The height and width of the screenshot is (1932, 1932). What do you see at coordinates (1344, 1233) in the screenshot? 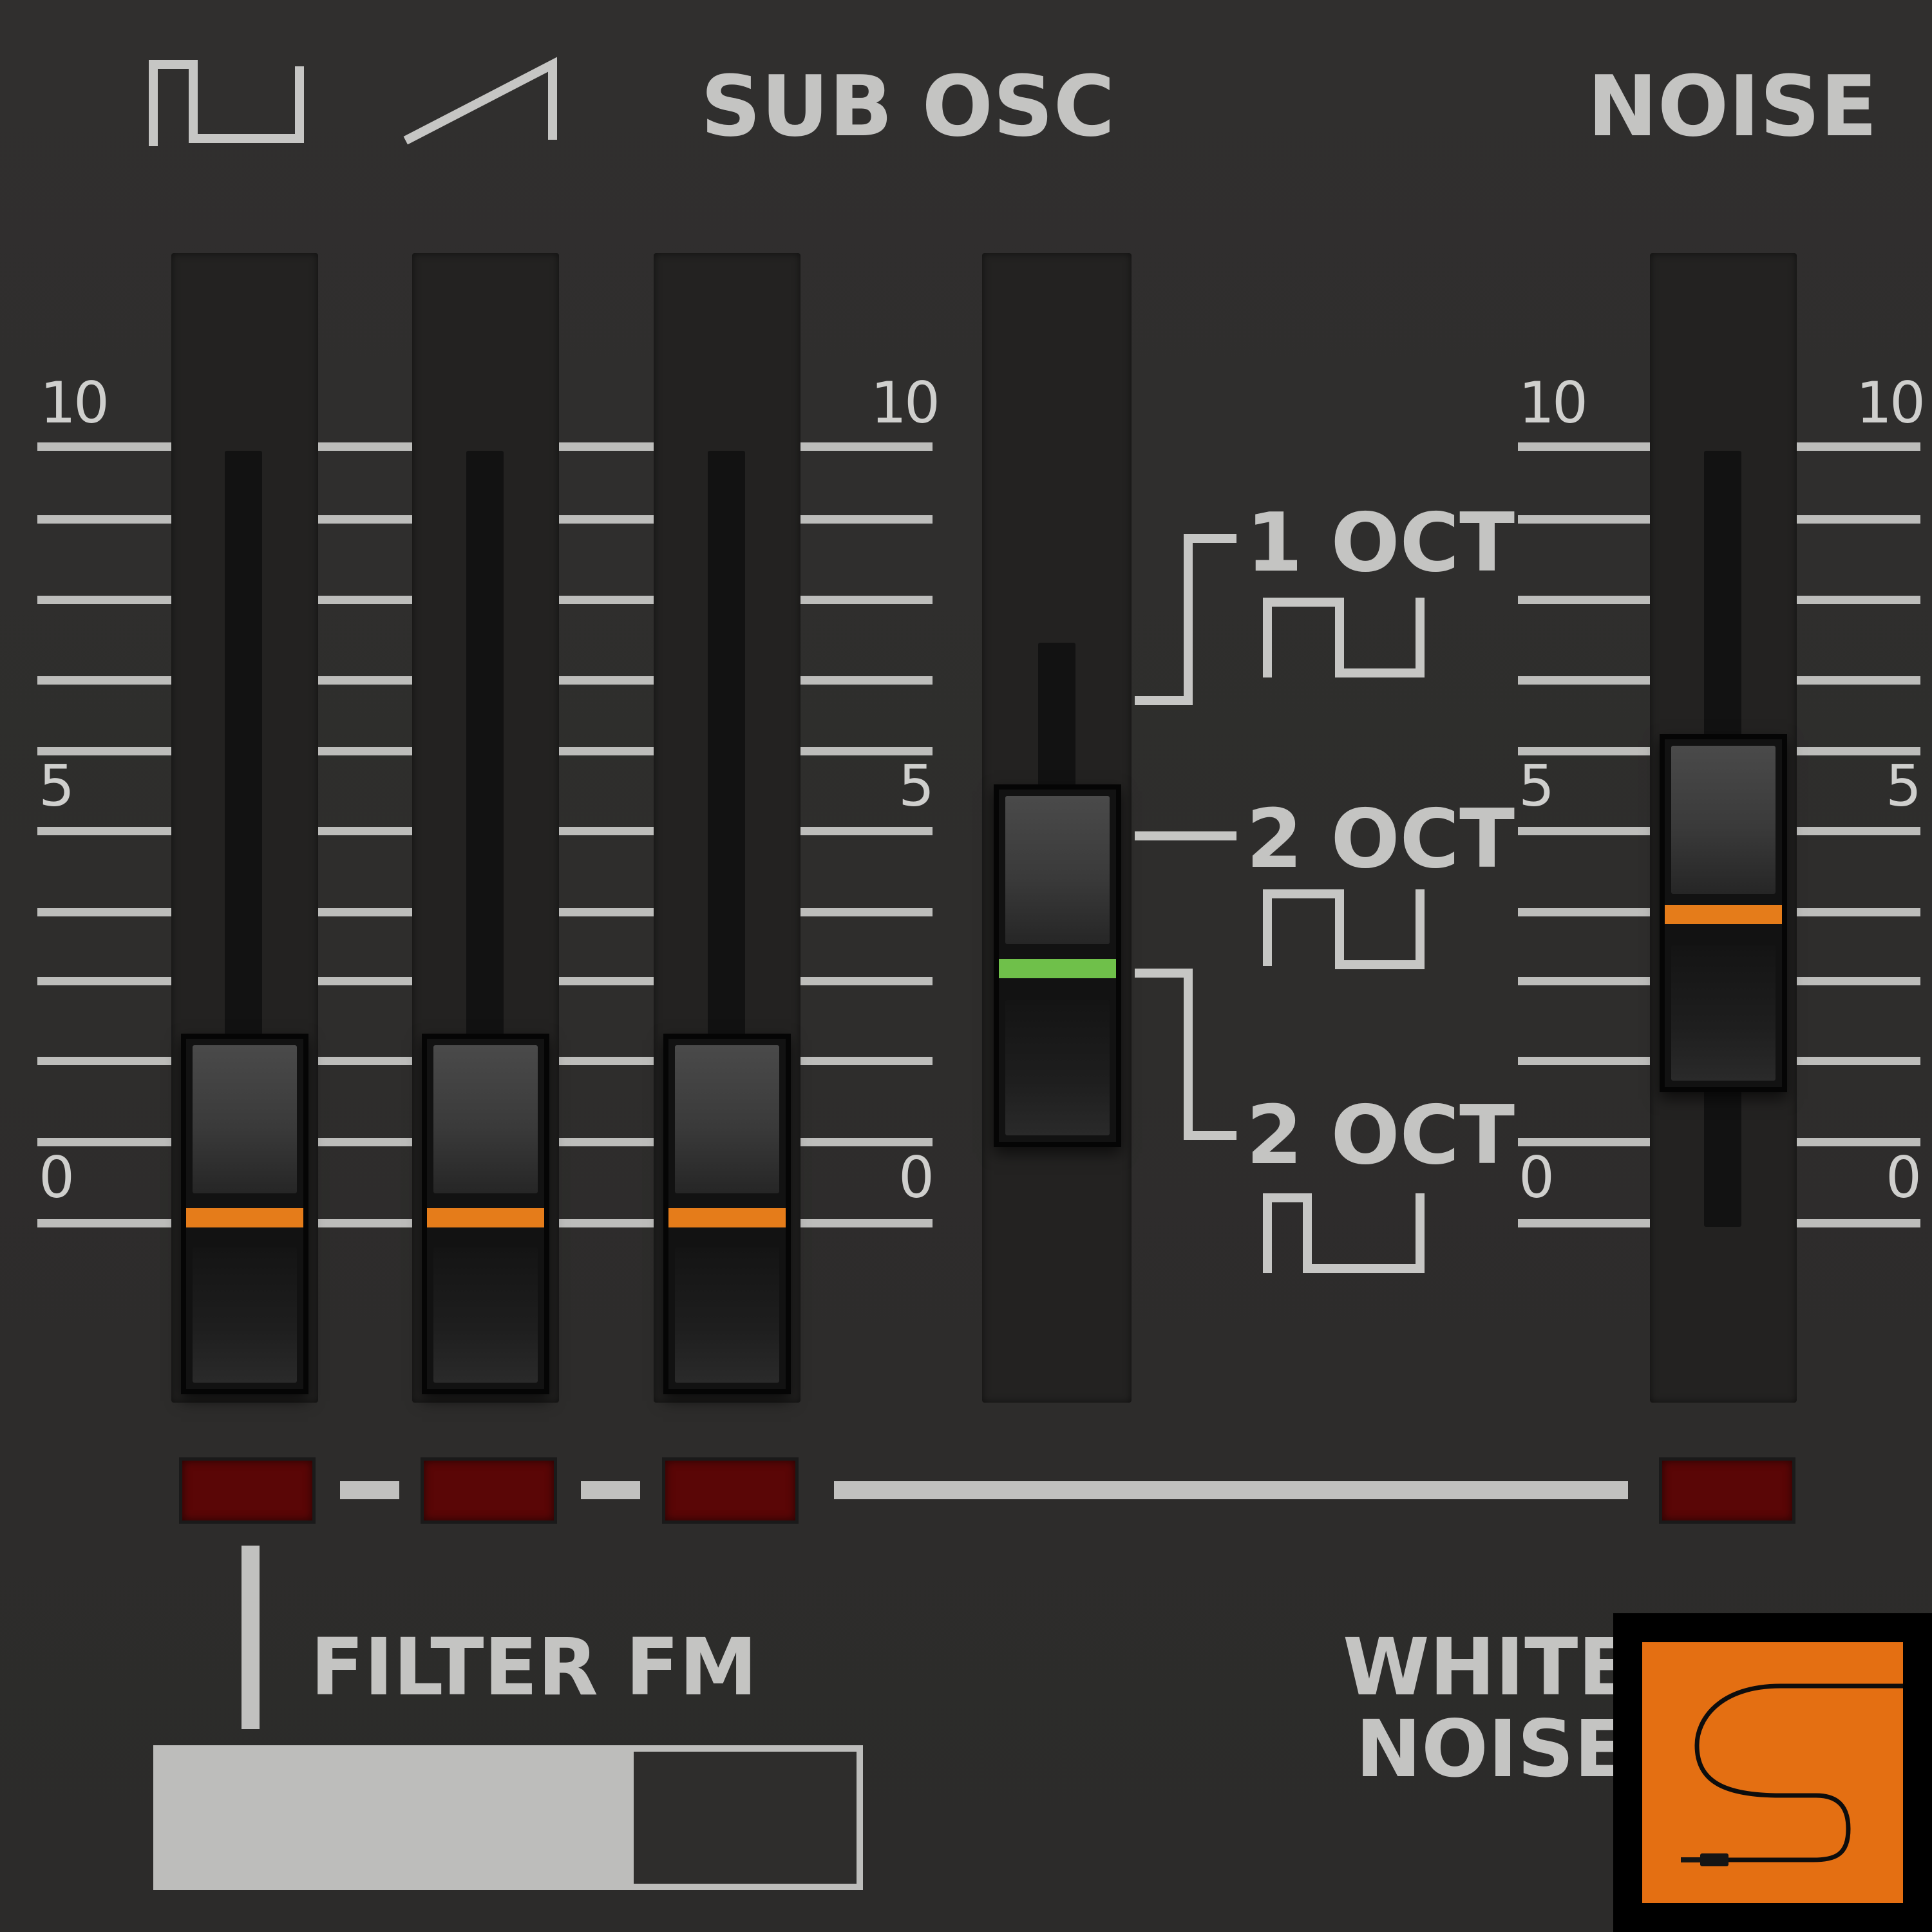
I see `pulse-wave-icon` at bounding box center [1344, 1233].